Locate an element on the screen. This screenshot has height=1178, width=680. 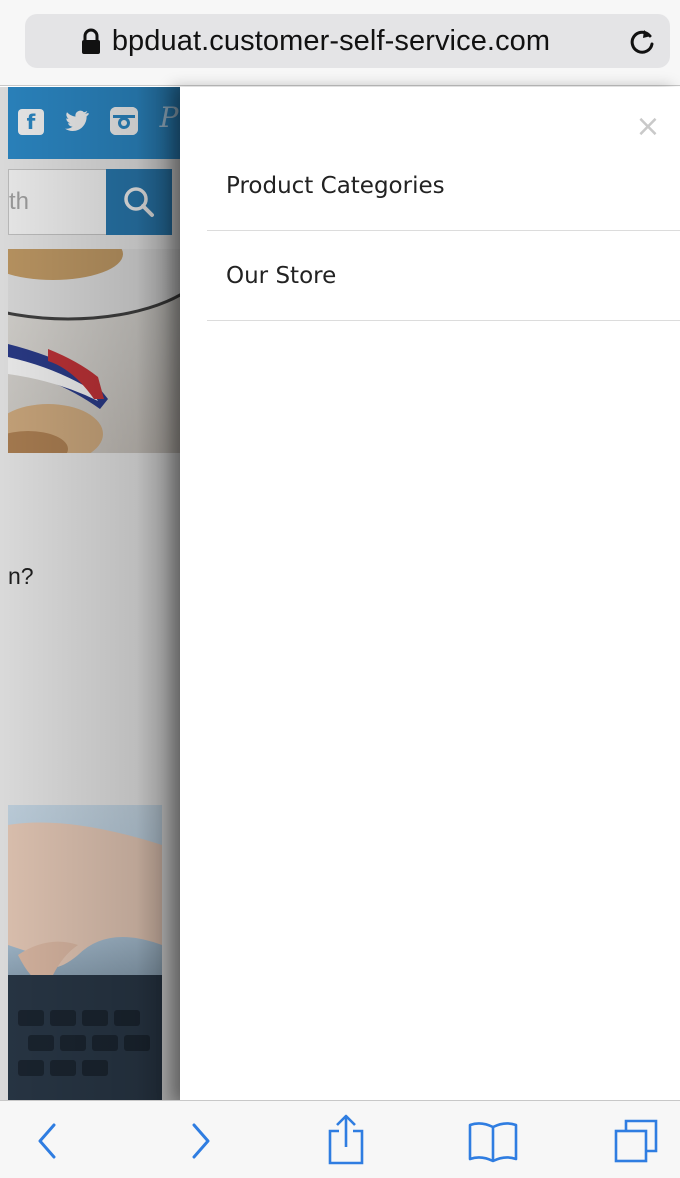
reload-icon is located at coordinates (642, 41).